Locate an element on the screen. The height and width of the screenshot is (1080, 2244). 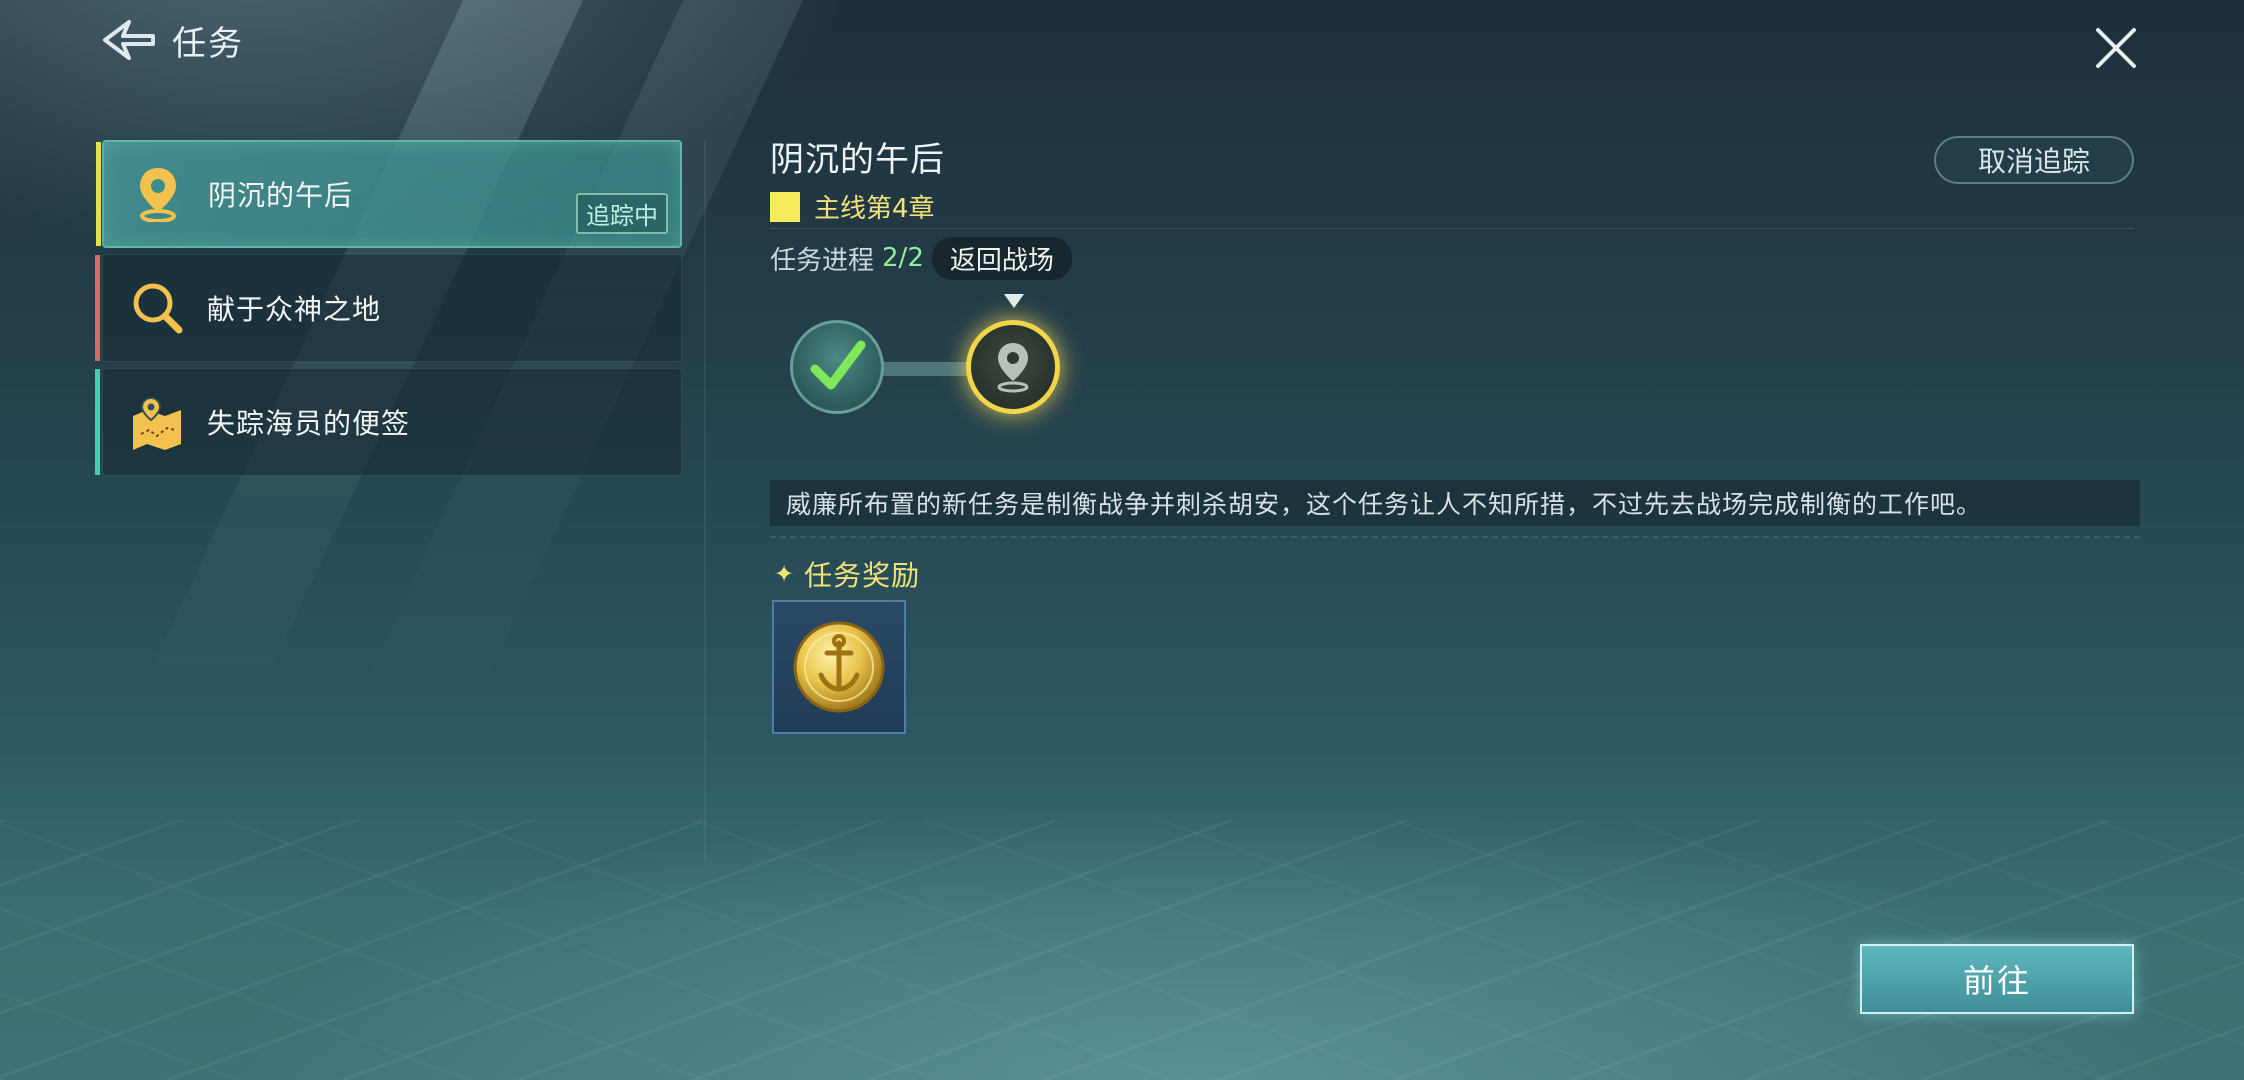
close-button is located at coordinates (2116, 48).